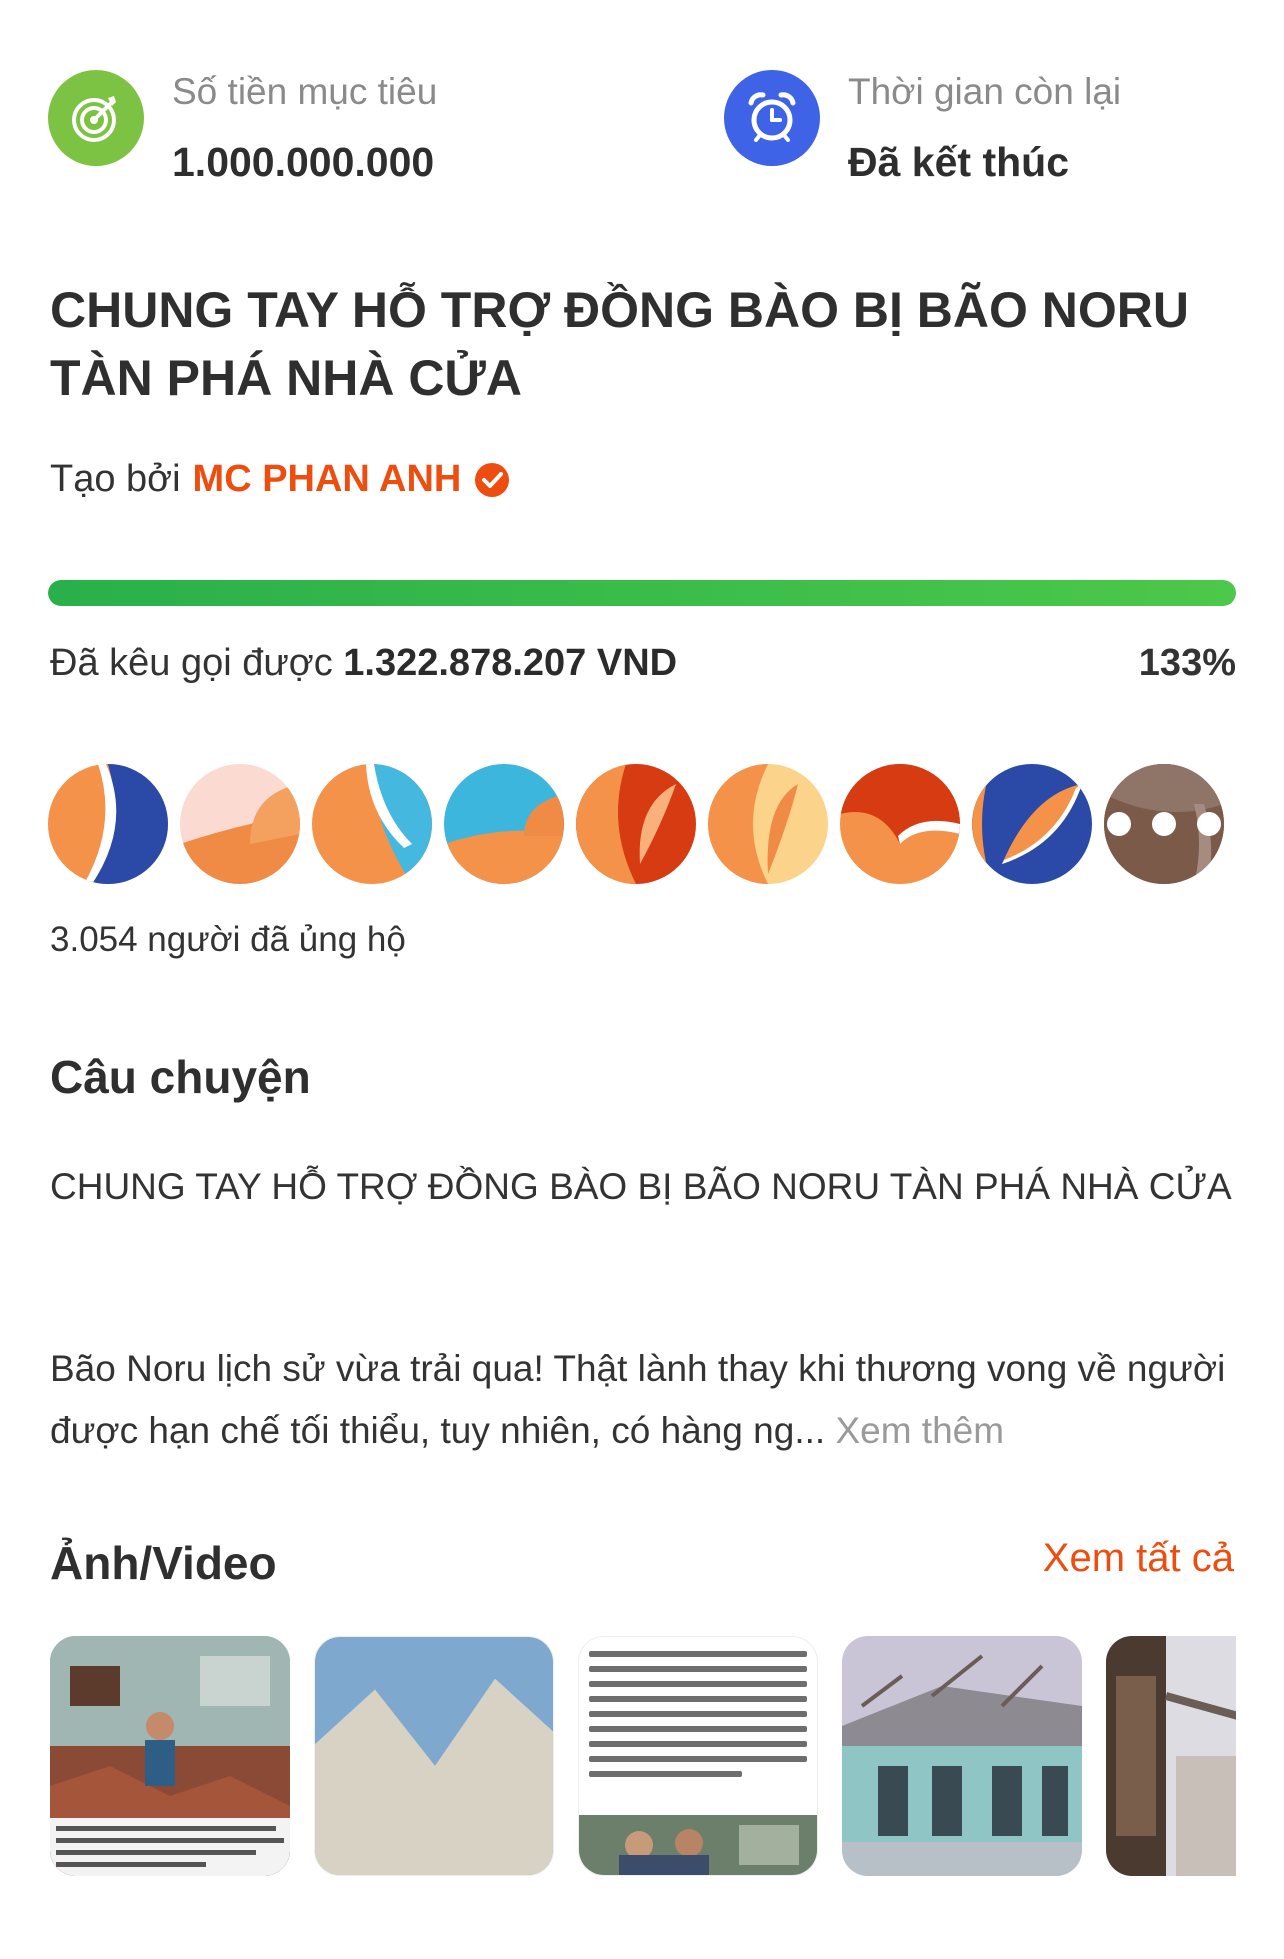 Image resolution: width=1284 pixels, height=1959 pixels. Describe the element at coordinates (919, 1430) in the screenshot. I see `read-more-link: Xem thêm` at that location.